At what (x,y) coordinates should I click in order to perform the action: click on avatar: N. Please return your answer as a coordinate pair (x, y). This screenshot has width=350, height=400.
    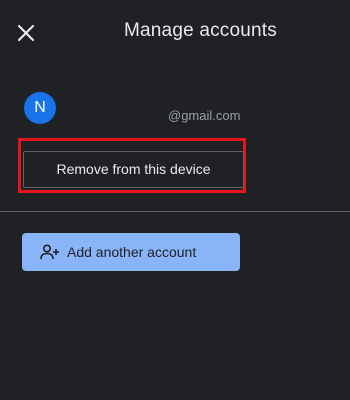
    Looking at the image, I should click on (40, 108).